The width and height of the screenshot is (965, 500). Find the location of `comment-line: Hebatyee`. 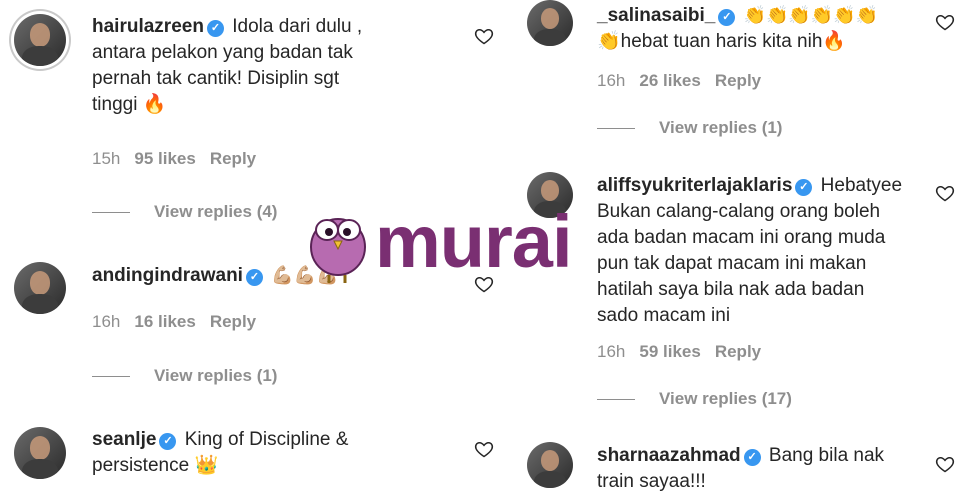

comment-line: Hebatyee is located at coordinates (861, 185).